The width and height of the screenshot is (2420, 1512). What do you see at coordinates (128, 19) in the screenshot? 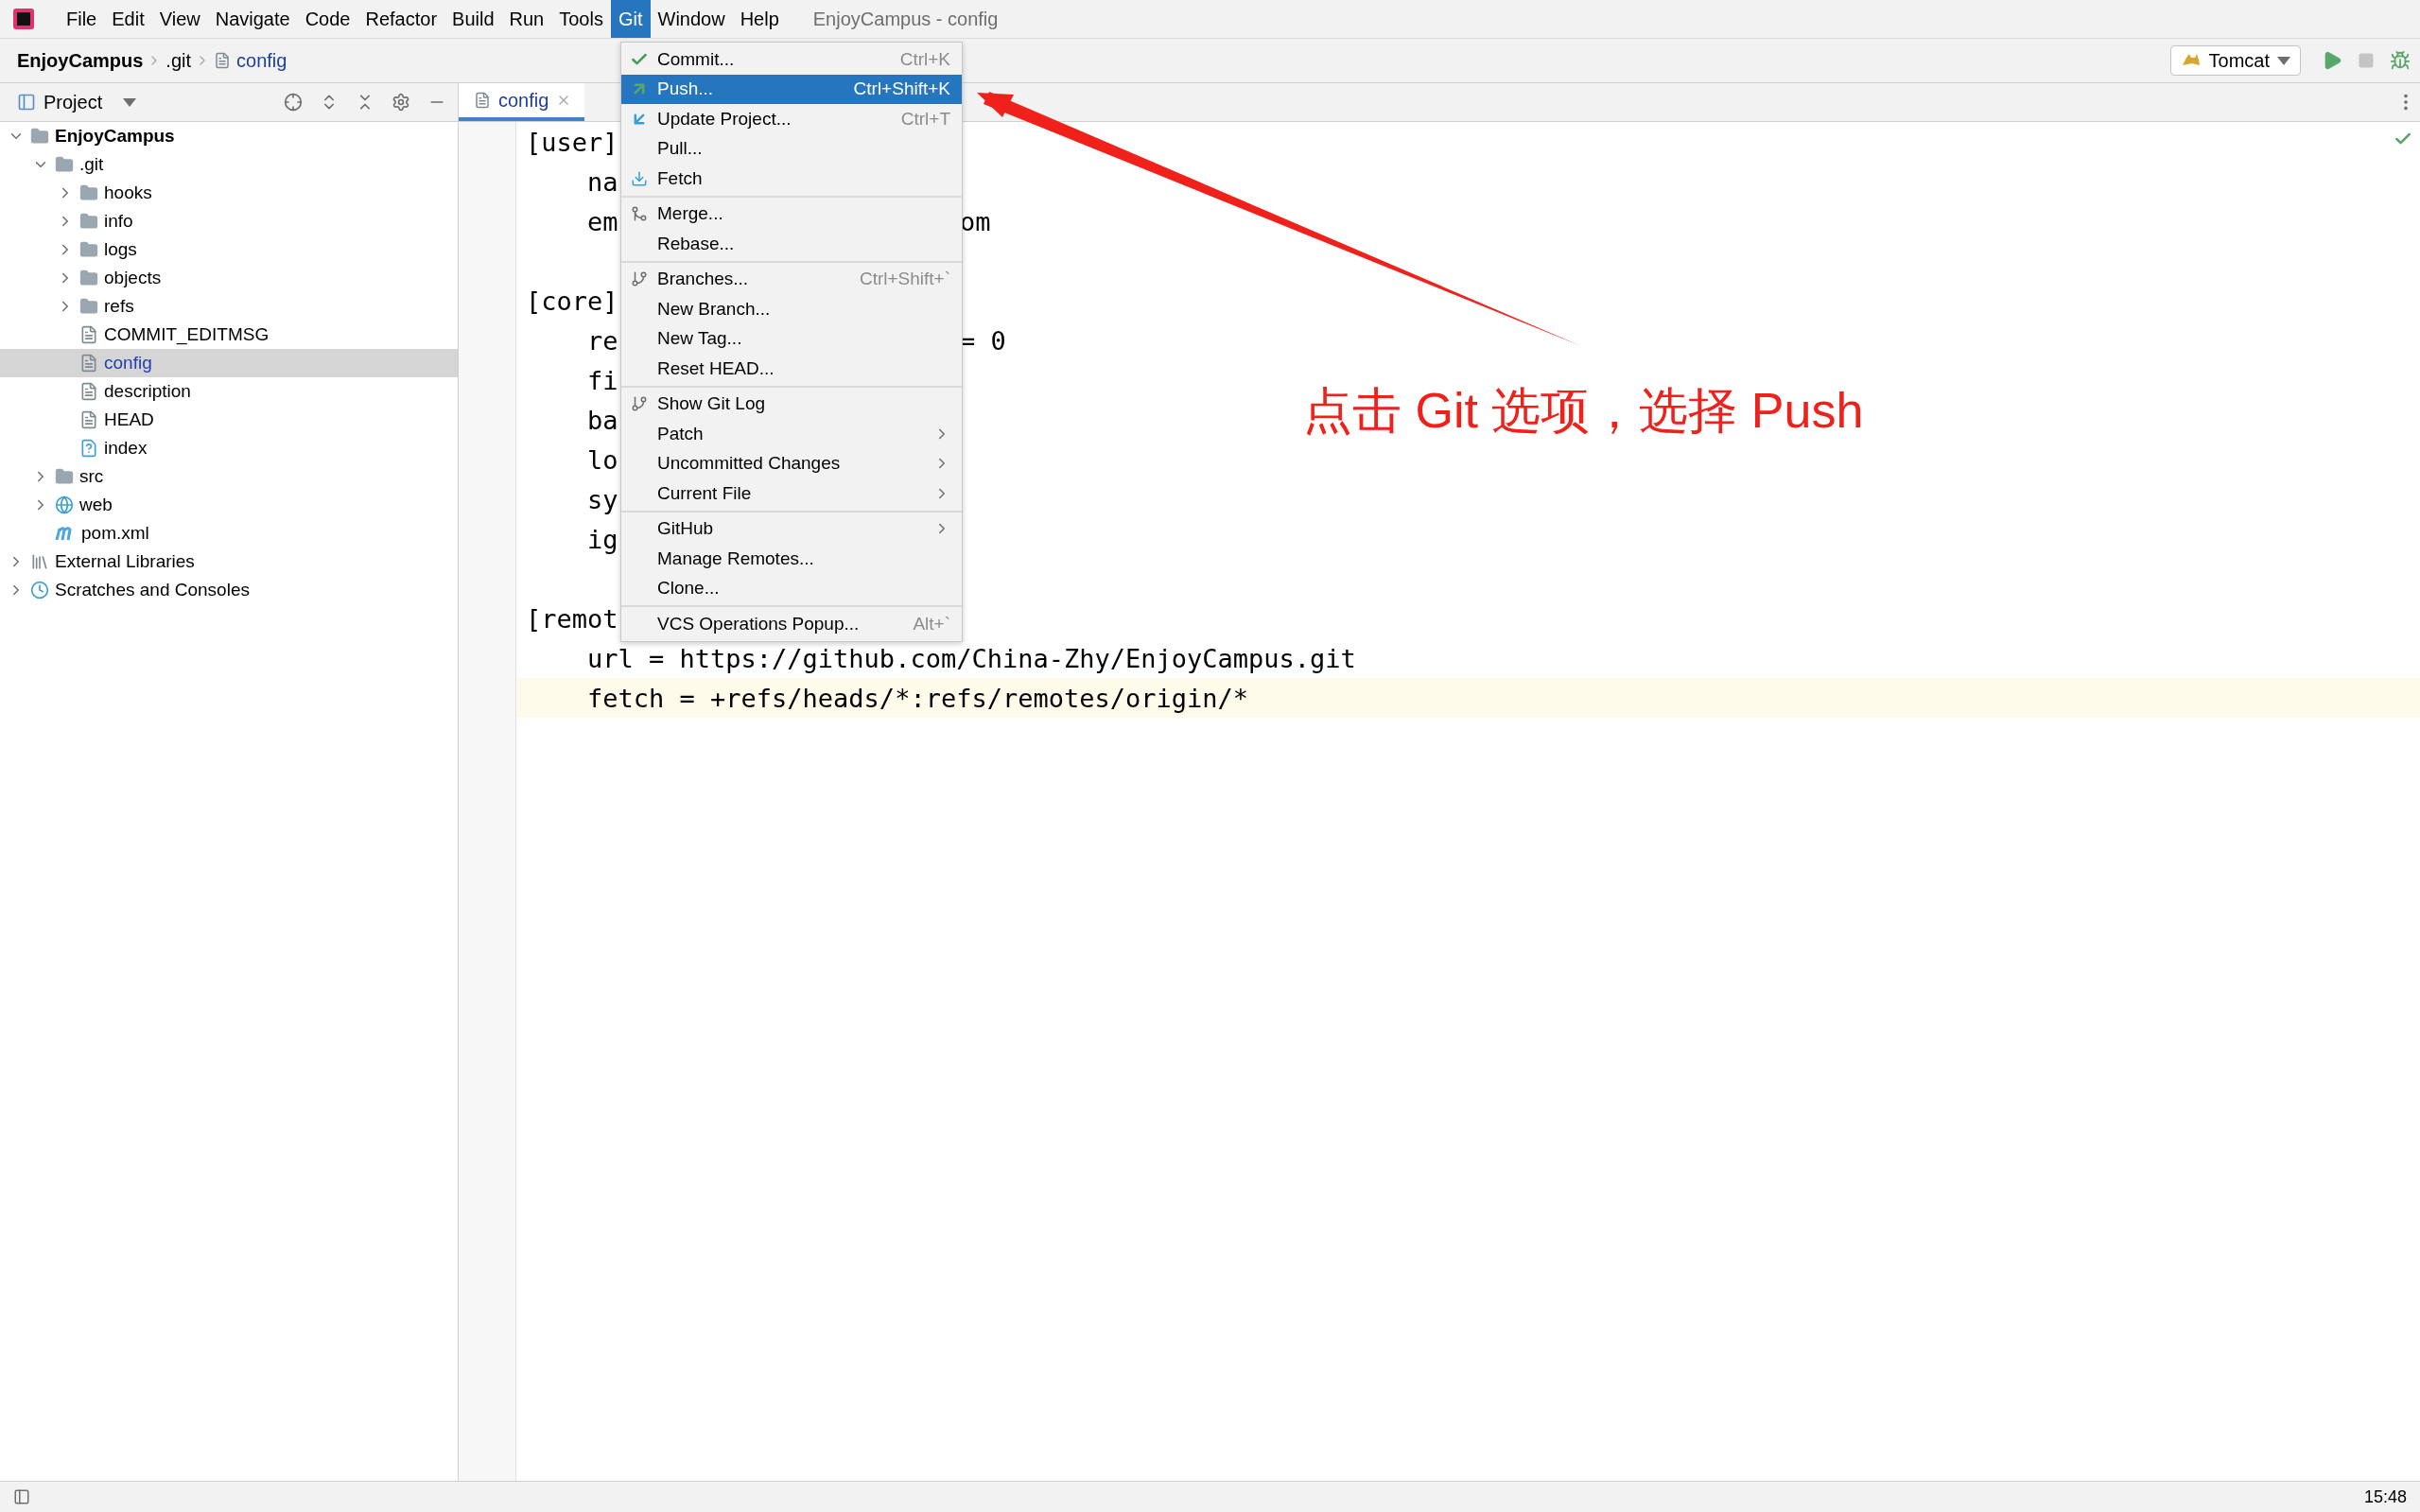
I see `menu-item: Edit` at bounding box center [128, 19].